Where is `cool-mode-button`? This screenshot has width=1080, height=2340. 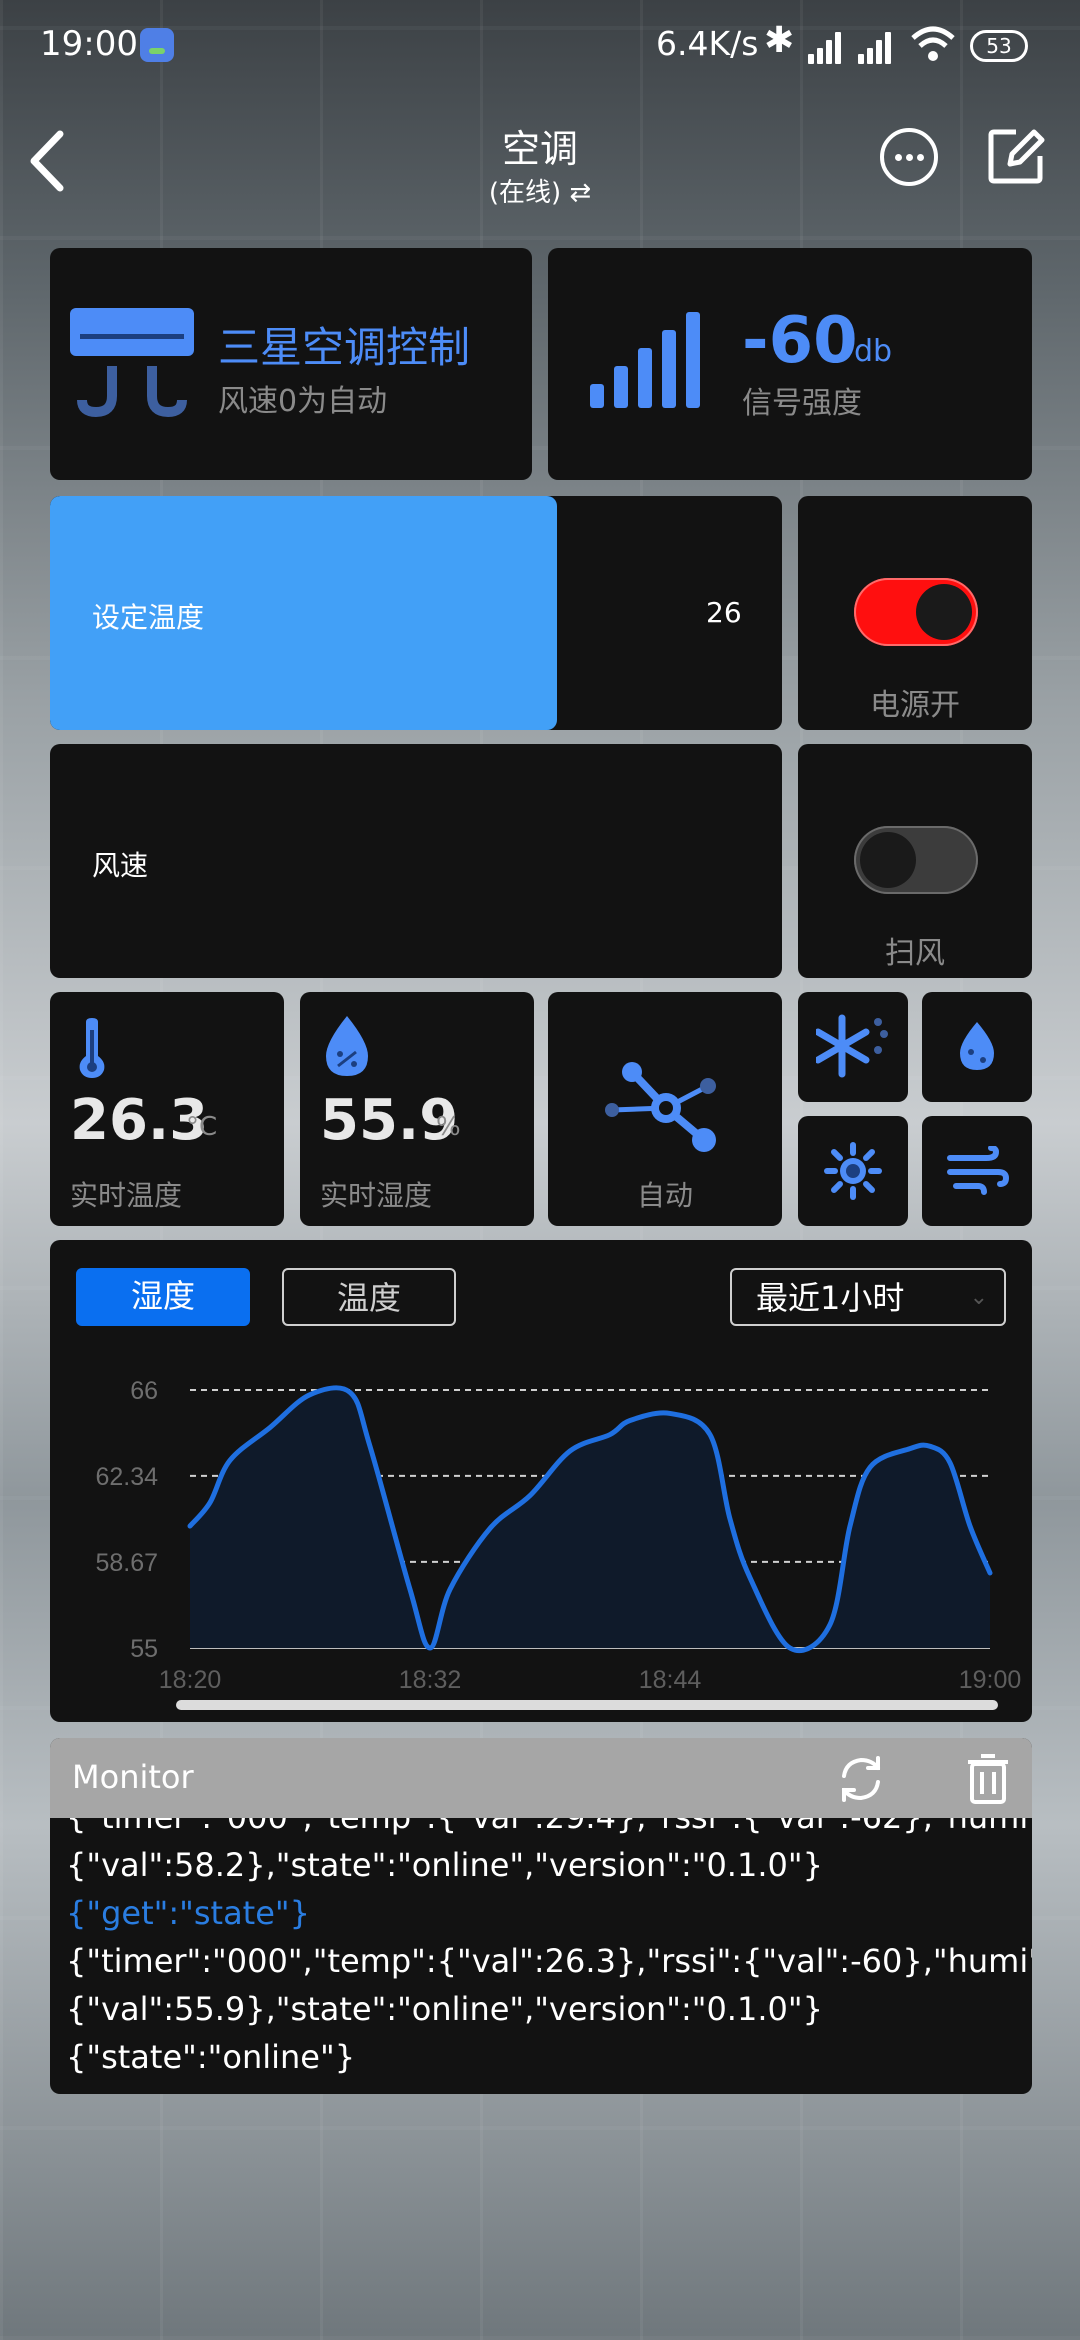 cool-mode-button is located at coordinates (853, 1047).